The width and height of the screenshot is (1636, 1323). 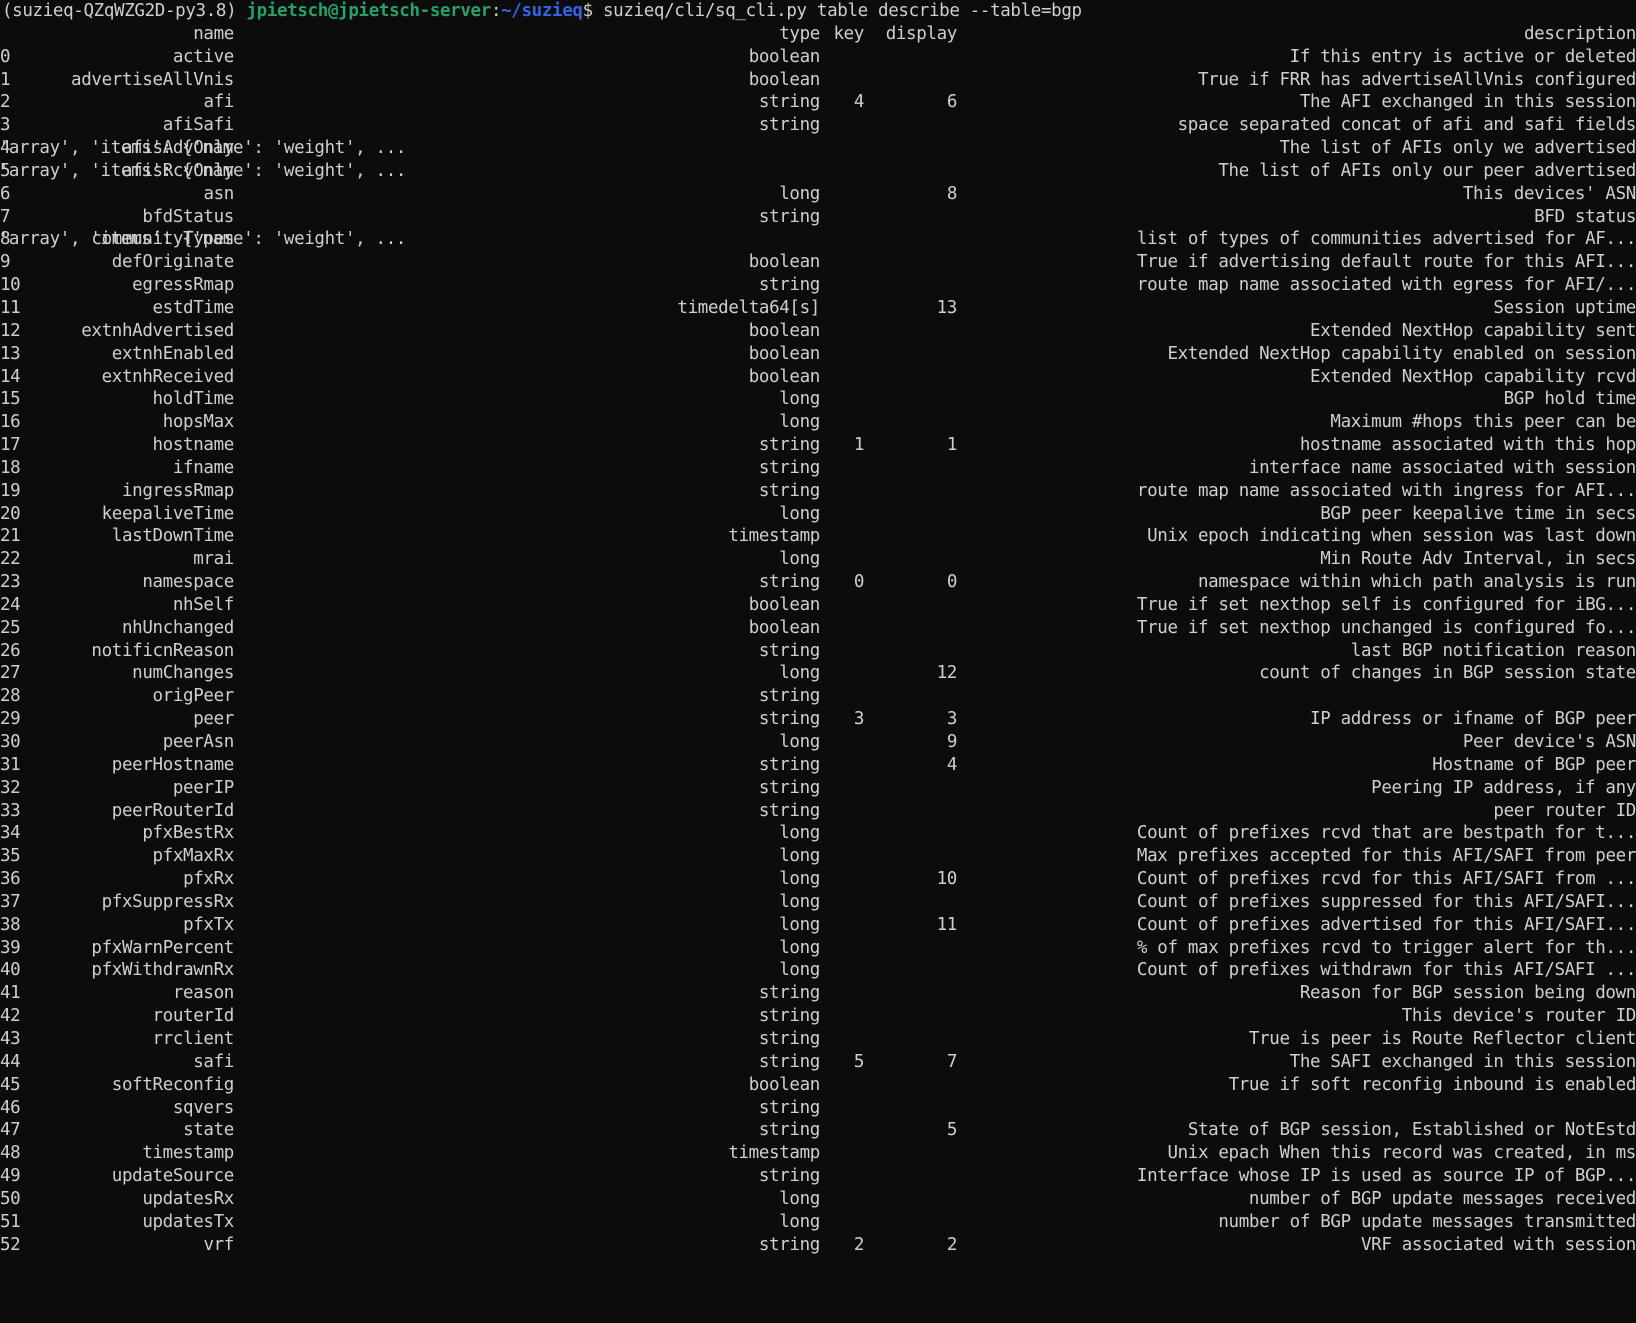 I want to click on cell-description: number of BGP update messages received, so click(x=1442, y=1198).